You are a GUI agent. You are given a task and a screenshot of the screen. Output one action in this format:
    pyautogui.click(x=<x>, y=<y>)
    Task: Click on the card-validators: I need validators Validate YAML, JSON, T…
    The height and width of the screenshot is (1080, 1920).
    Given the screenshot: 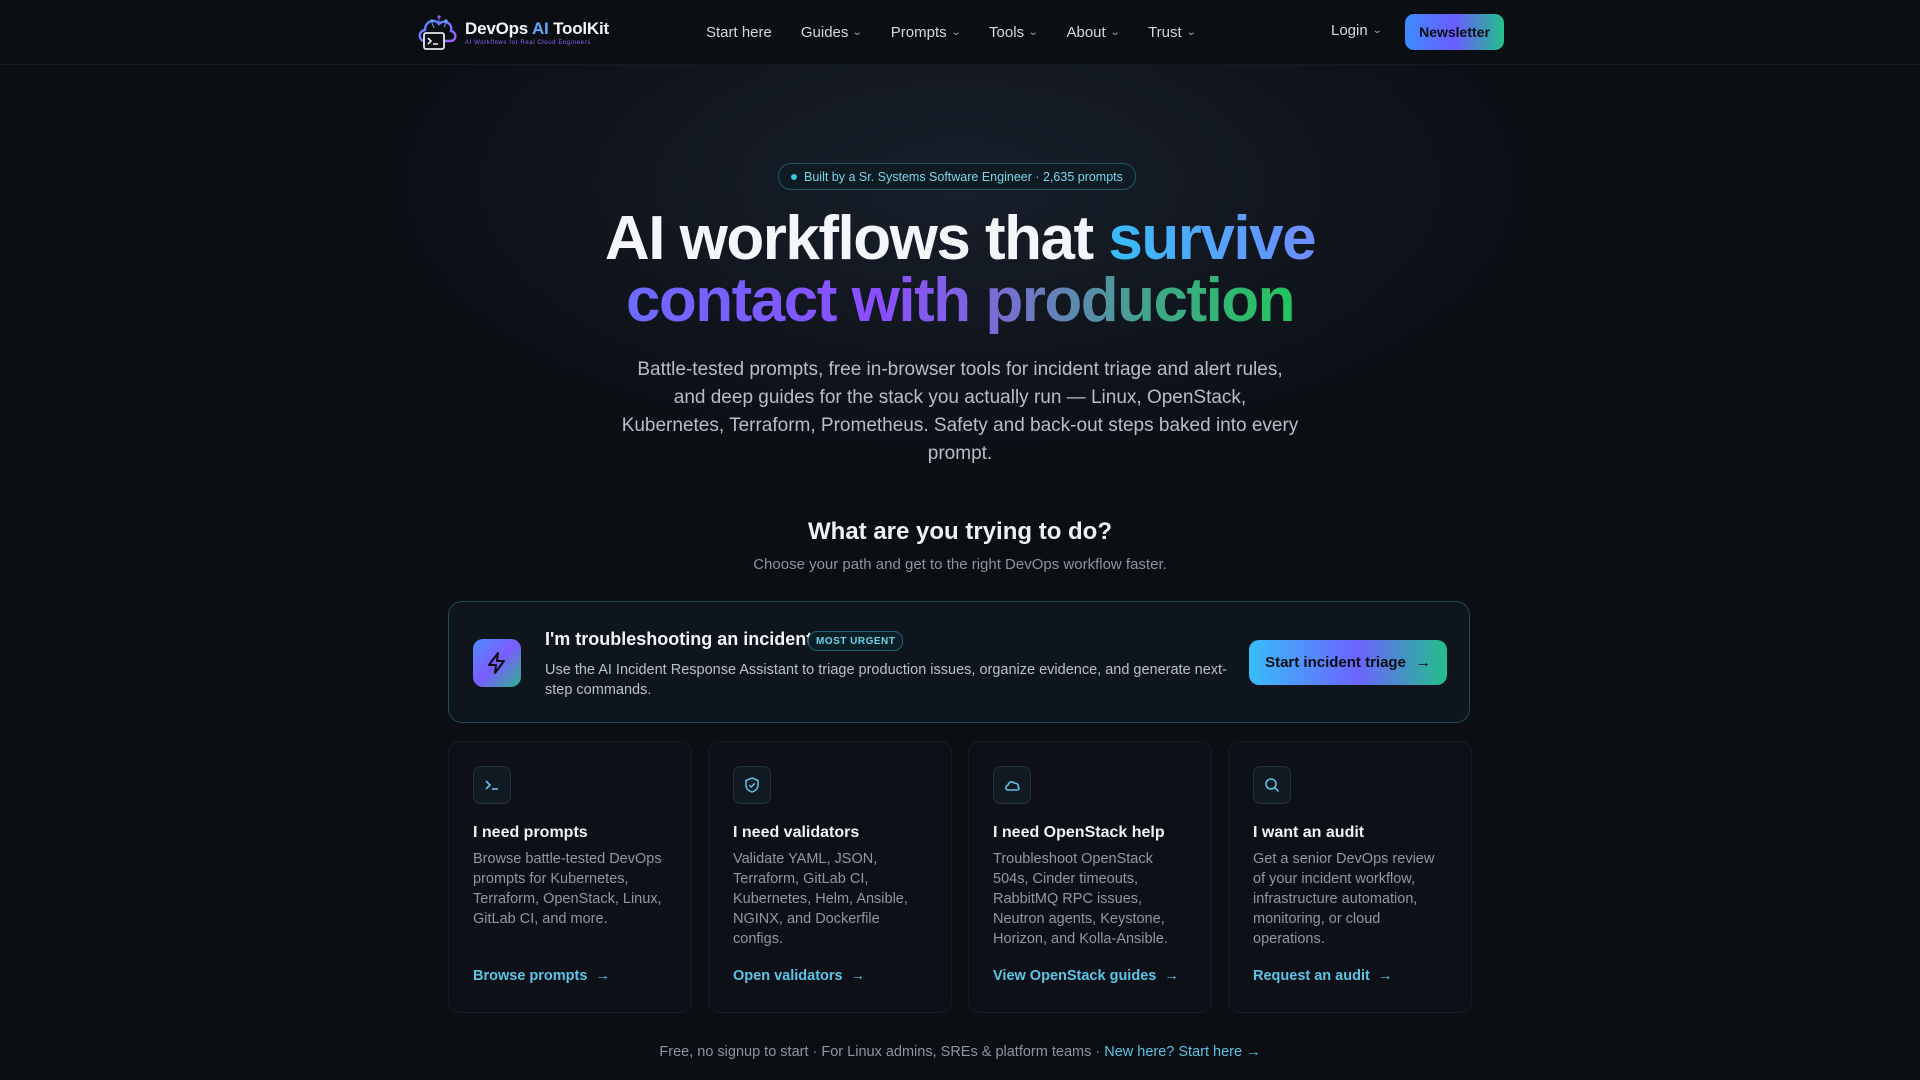 What is the action you would take?
    pyautogui.click(x=830, y=877)
    